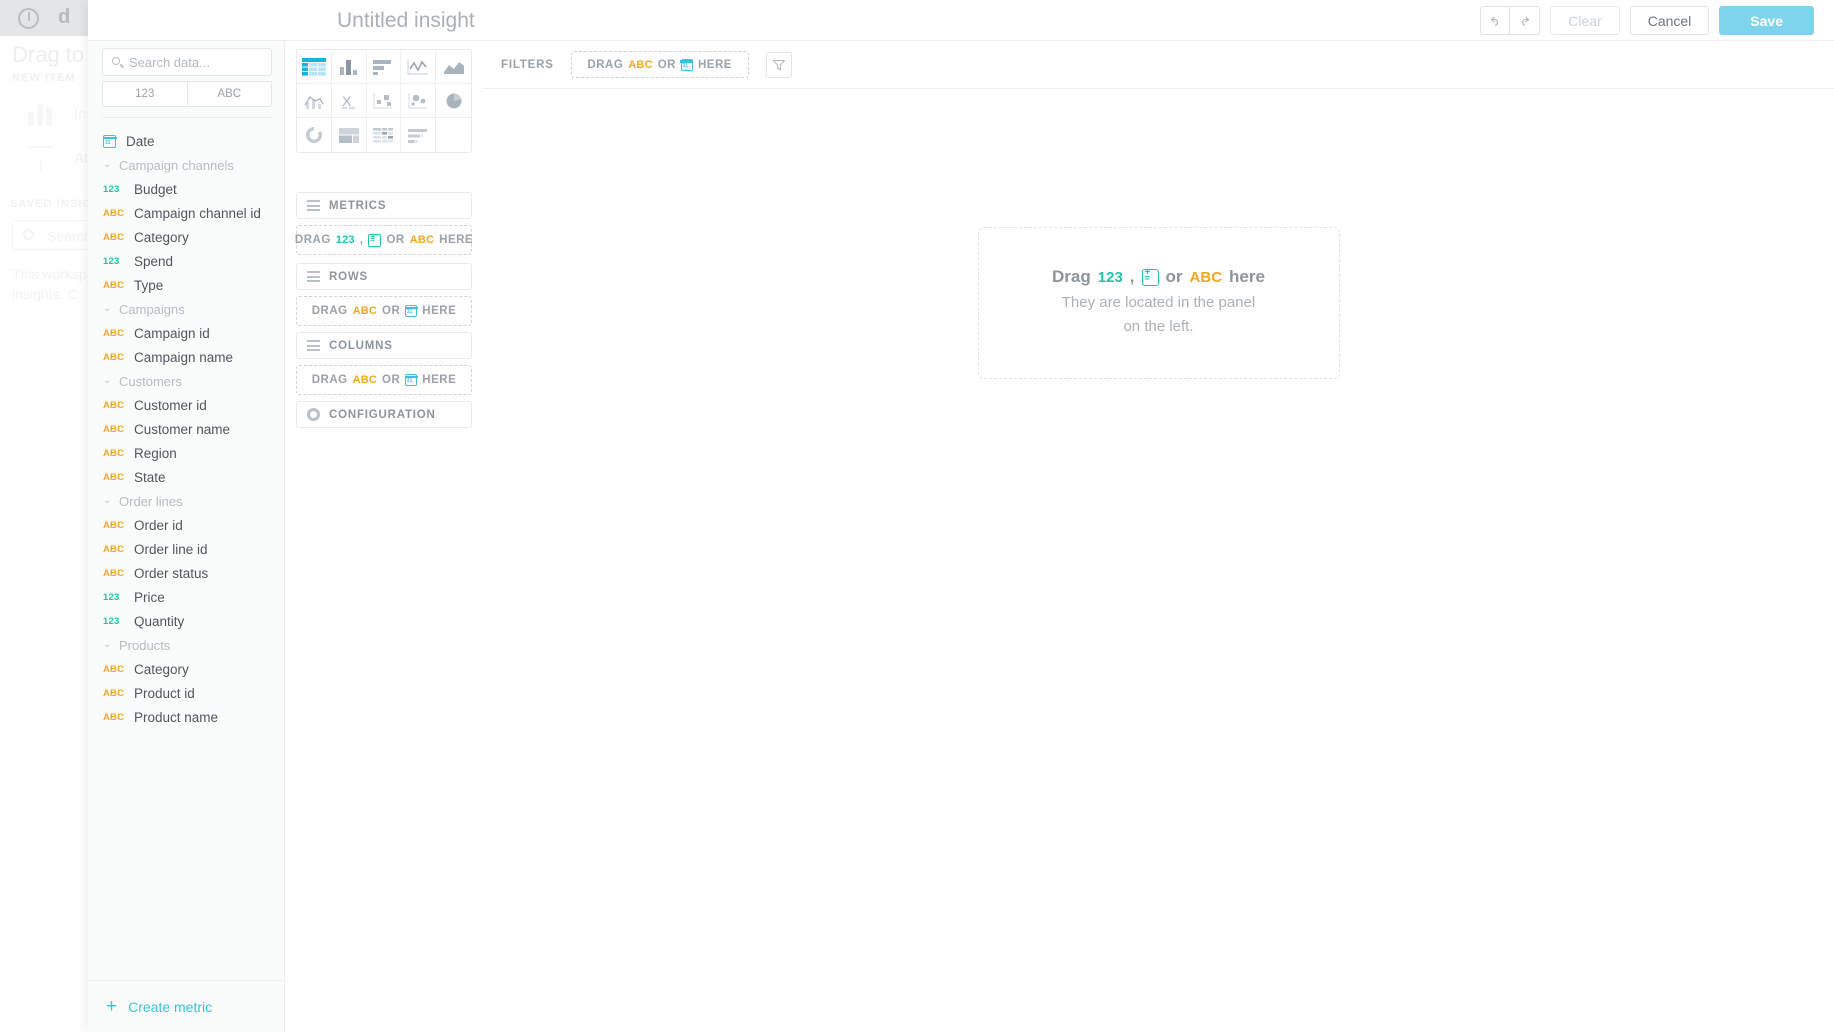 The height and width of the screenshot is (1032, 1834). What do you see at coordinates (186, 501) in the screenshot?
I see `field-group-header: ⌄ Order lines` at bounding box center [186, 501].